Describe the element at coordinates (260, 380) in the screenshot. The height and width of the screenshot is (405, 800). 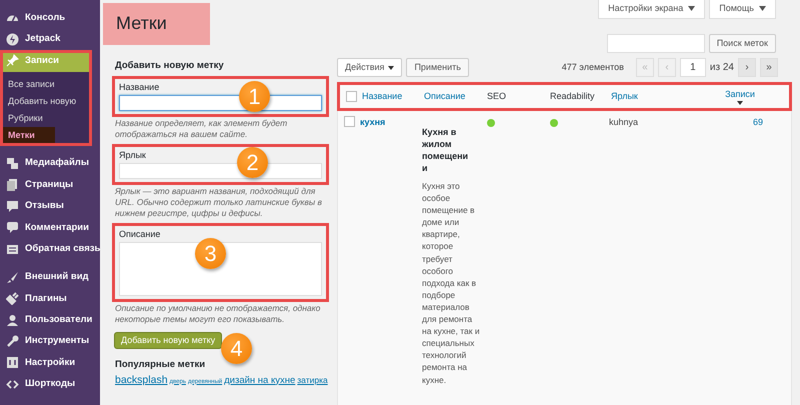
I see `tag-link: дизайн на кухне` at that location.